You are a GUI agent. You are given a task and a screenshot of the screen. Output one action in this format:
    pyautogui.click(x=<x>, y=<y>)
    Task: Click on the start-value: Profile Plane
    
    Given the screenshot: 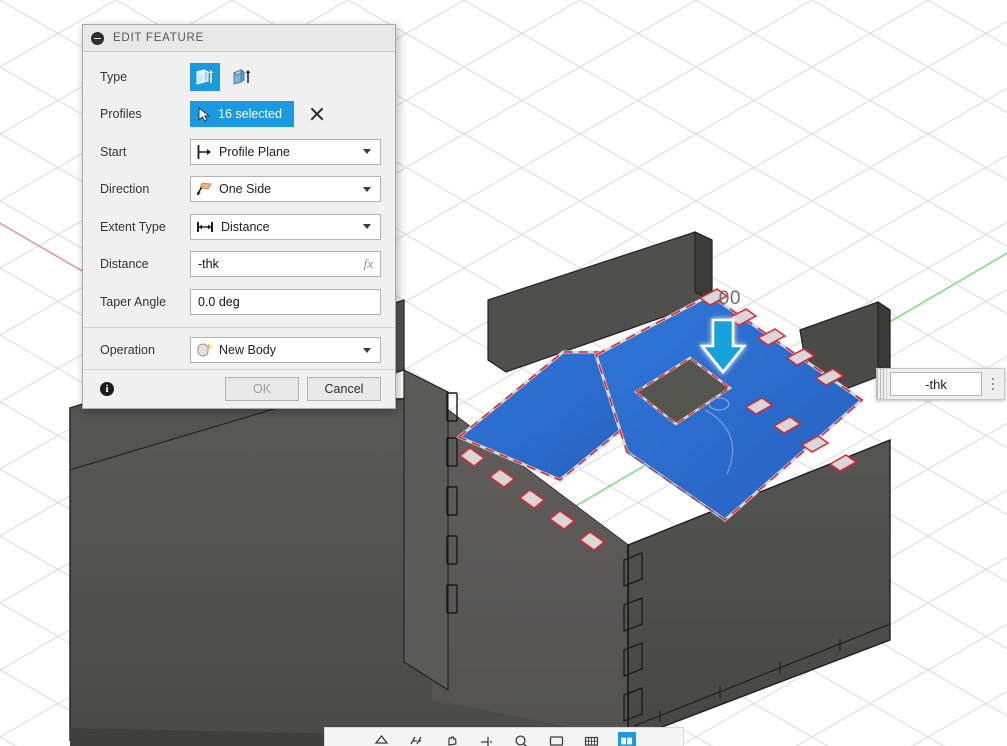 What is the action you would take?
    pyautogui.click(x=254, y=151)
    